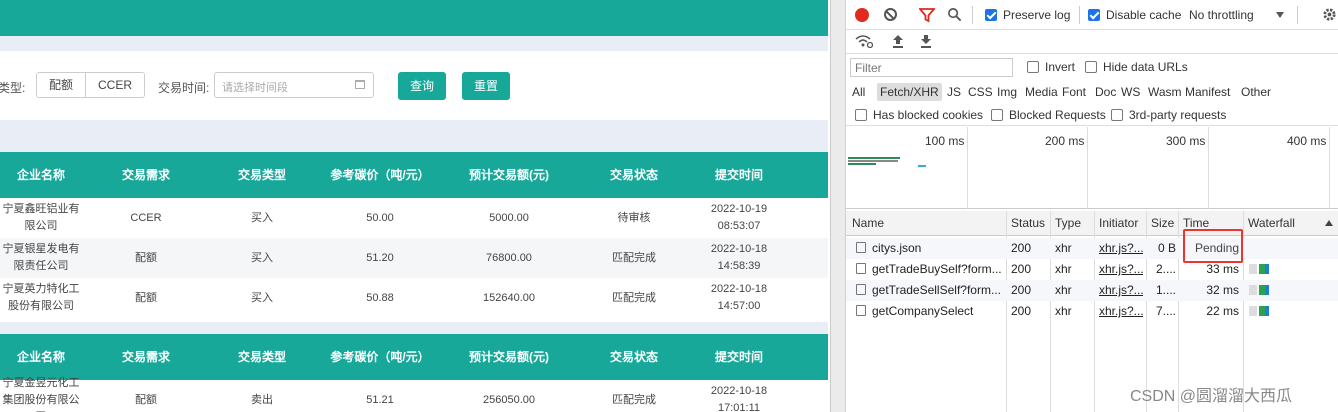 The width and height of the screenshot is (1338, 412). Describe the element at coordinates (41, 217) in the screenshot. I see `col-company: 宁夏鑫旺铝业有限公司` at that location.